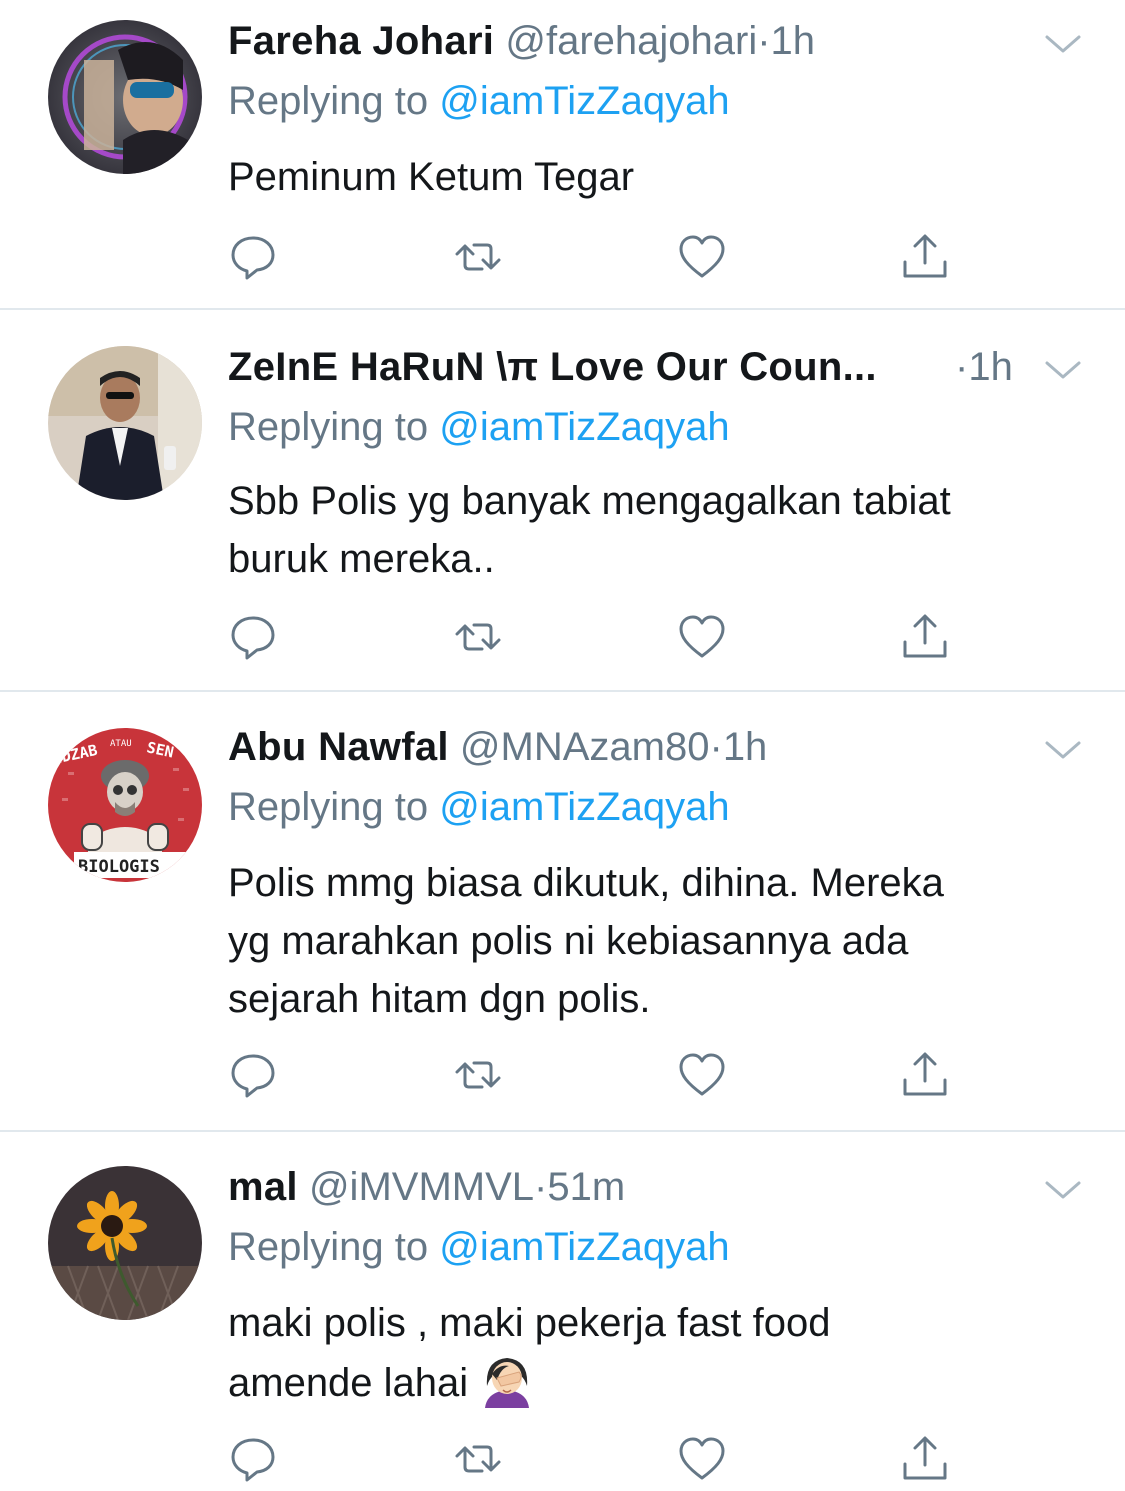 The width and height of the screenshot is (1125, 1491). I want to click on tweet-meta: ·1h, so click(984, 367).